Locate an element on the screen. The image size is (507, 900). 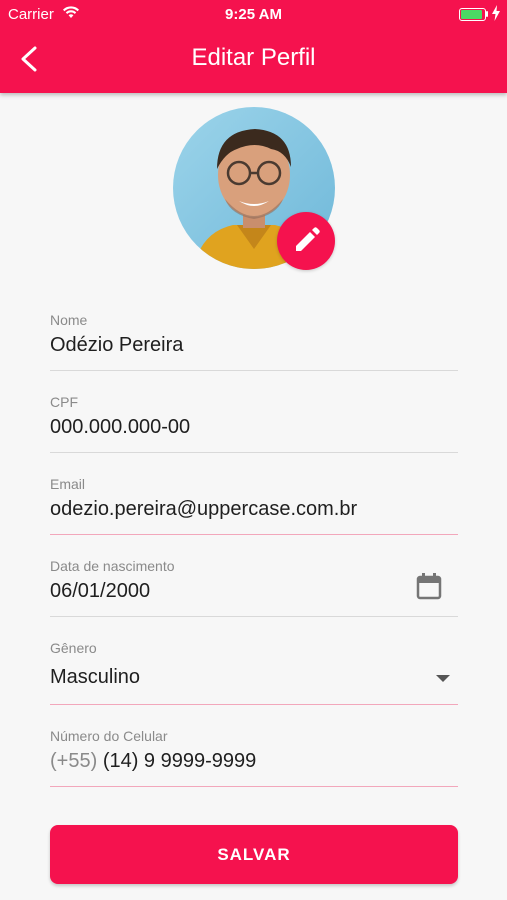
phone-field: Número do Celular (+55) (14) 9 9999-9999 is located at coordinates (254, 758).